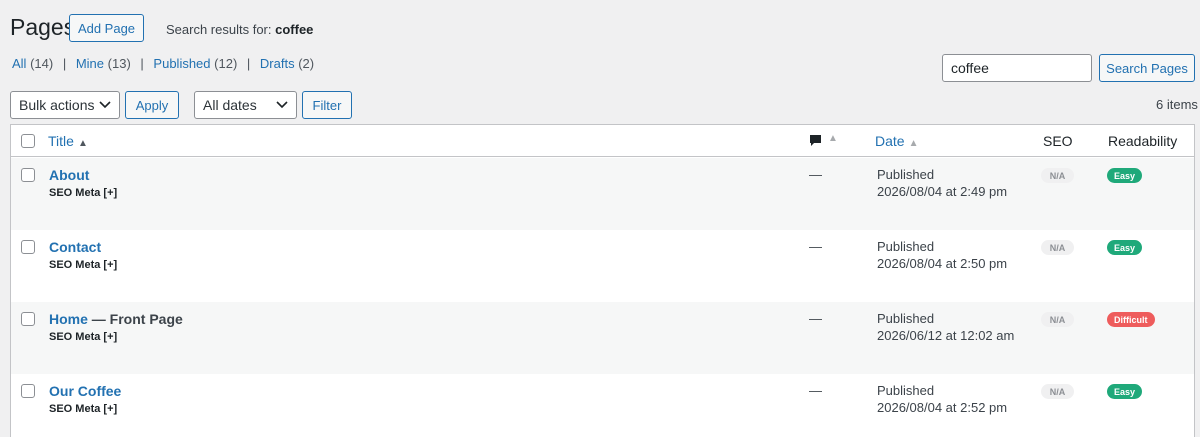 This screenshot has height=437, width=1200. I want to click on page-title: Pages, so click(43, 27).